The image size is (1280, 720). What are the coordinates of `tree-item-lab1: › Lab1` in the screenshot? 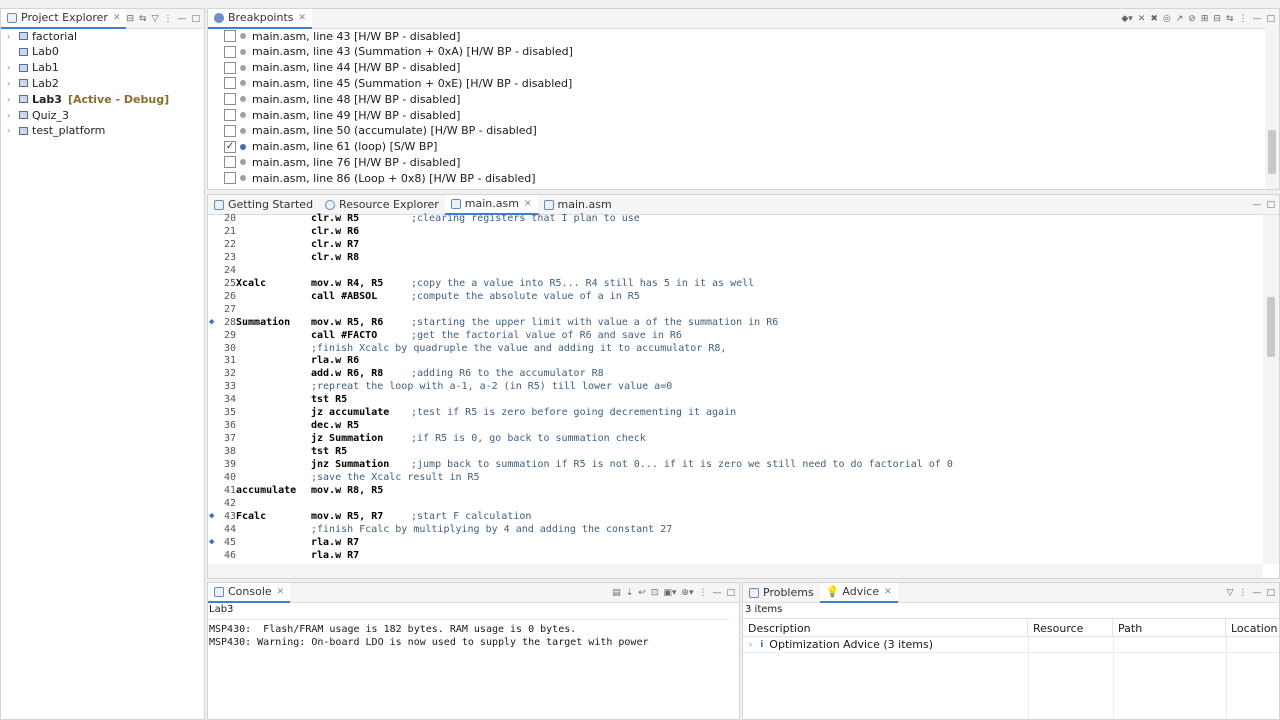 It's located at (30, 68).